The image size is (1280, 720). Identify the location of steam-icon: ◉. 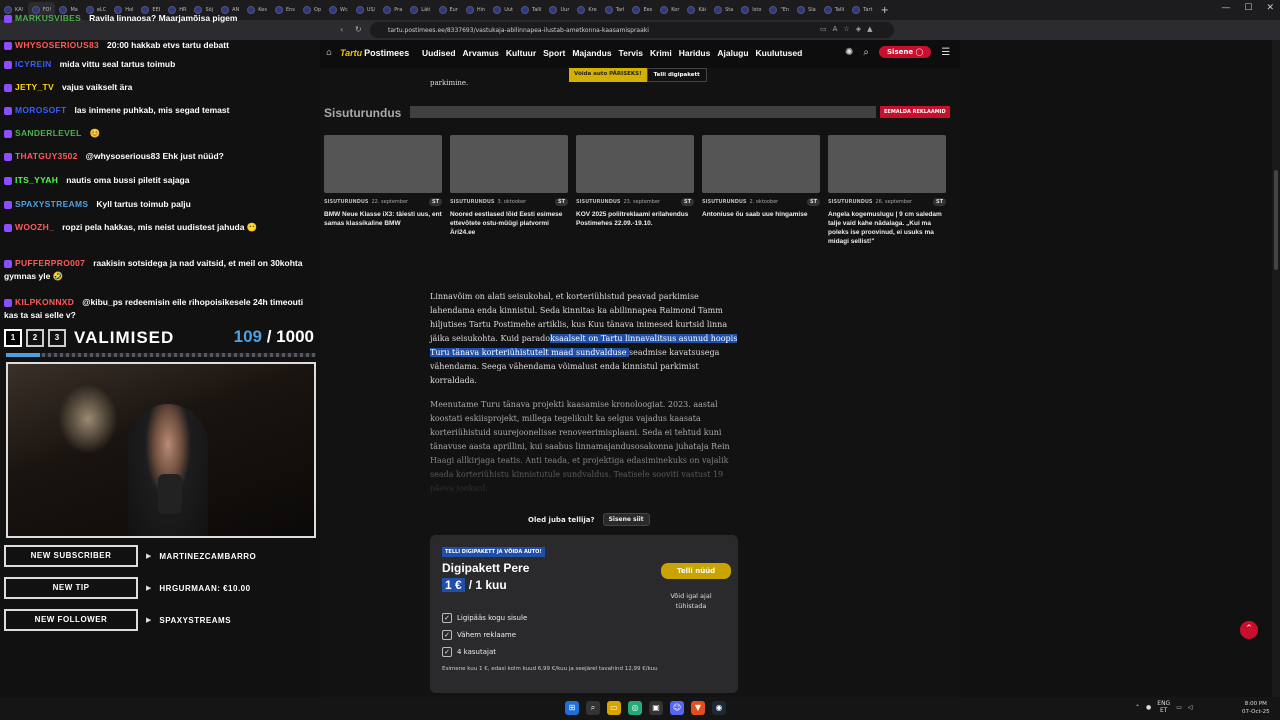
(719, 708).